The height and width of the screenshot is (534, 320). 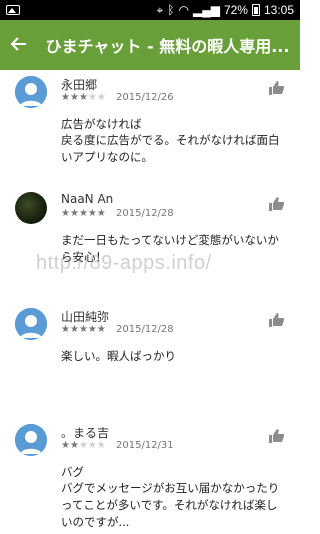 I want to click on review-title: 広告がなければ, so click(x=101, y=124).